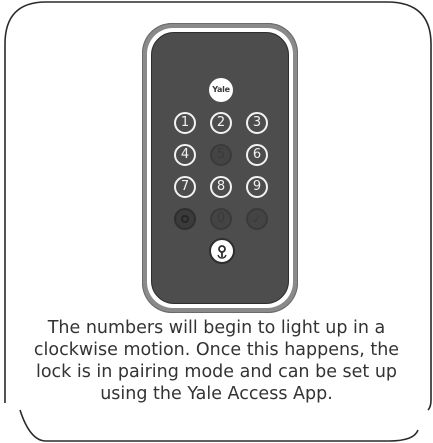 The width and height of the screenshot is (433, 443). Describe the element at coordinates (221, 187) in the screenshot. I see `key-8: 8` at that location.